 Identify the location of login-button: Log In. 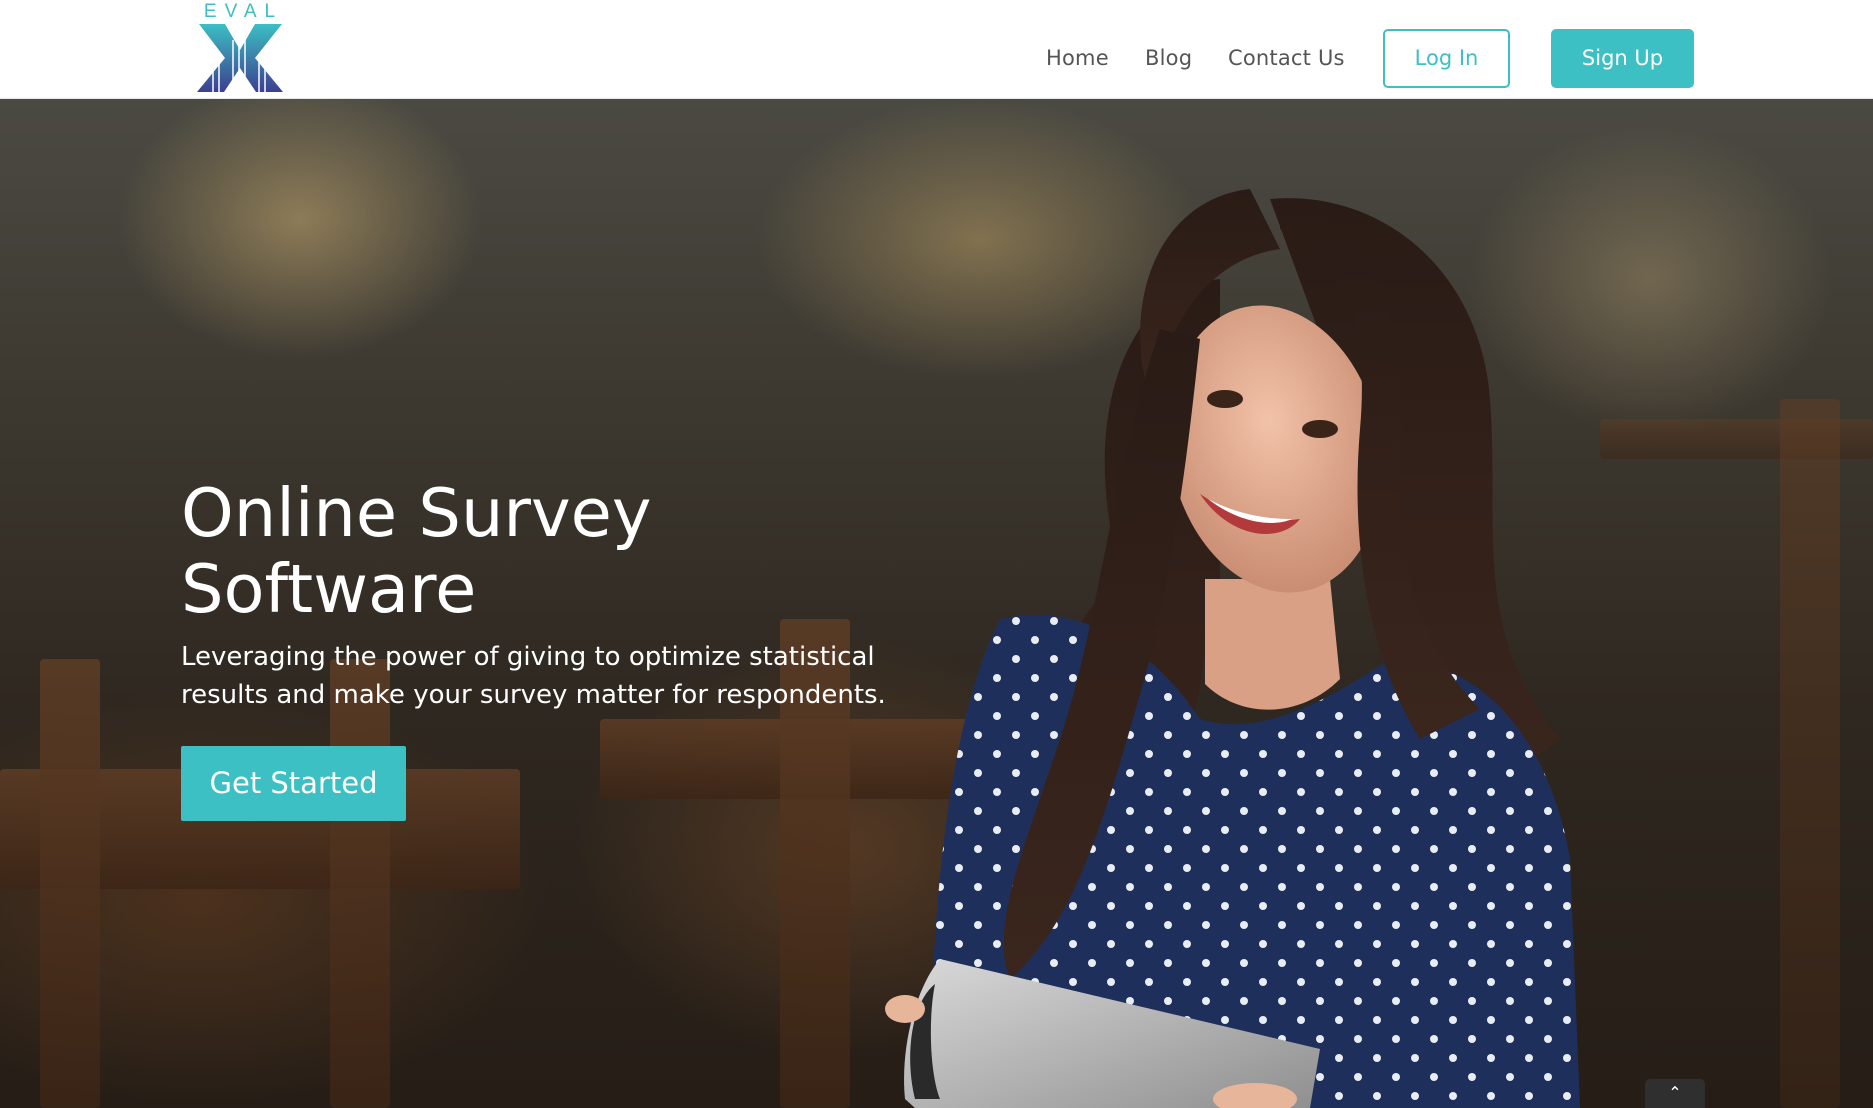
(1446, 58).